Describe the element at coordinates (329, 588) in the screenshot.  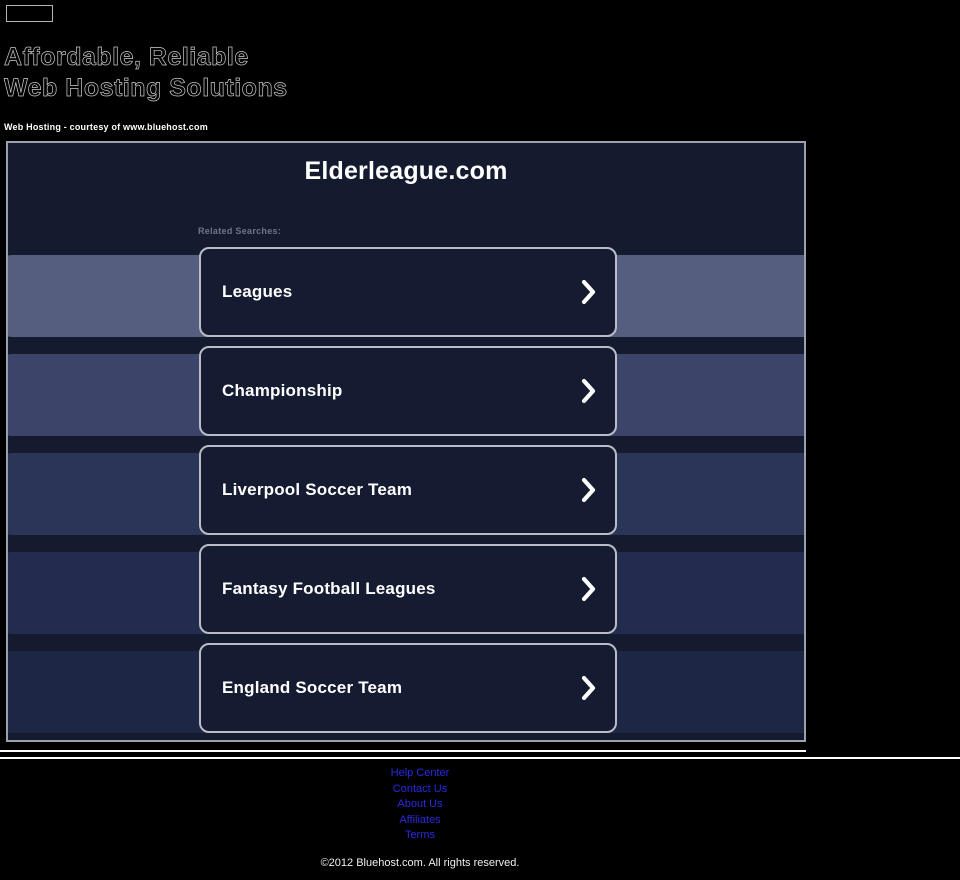
I see `related-search-label: Fantasy Football Leagues` at that location.